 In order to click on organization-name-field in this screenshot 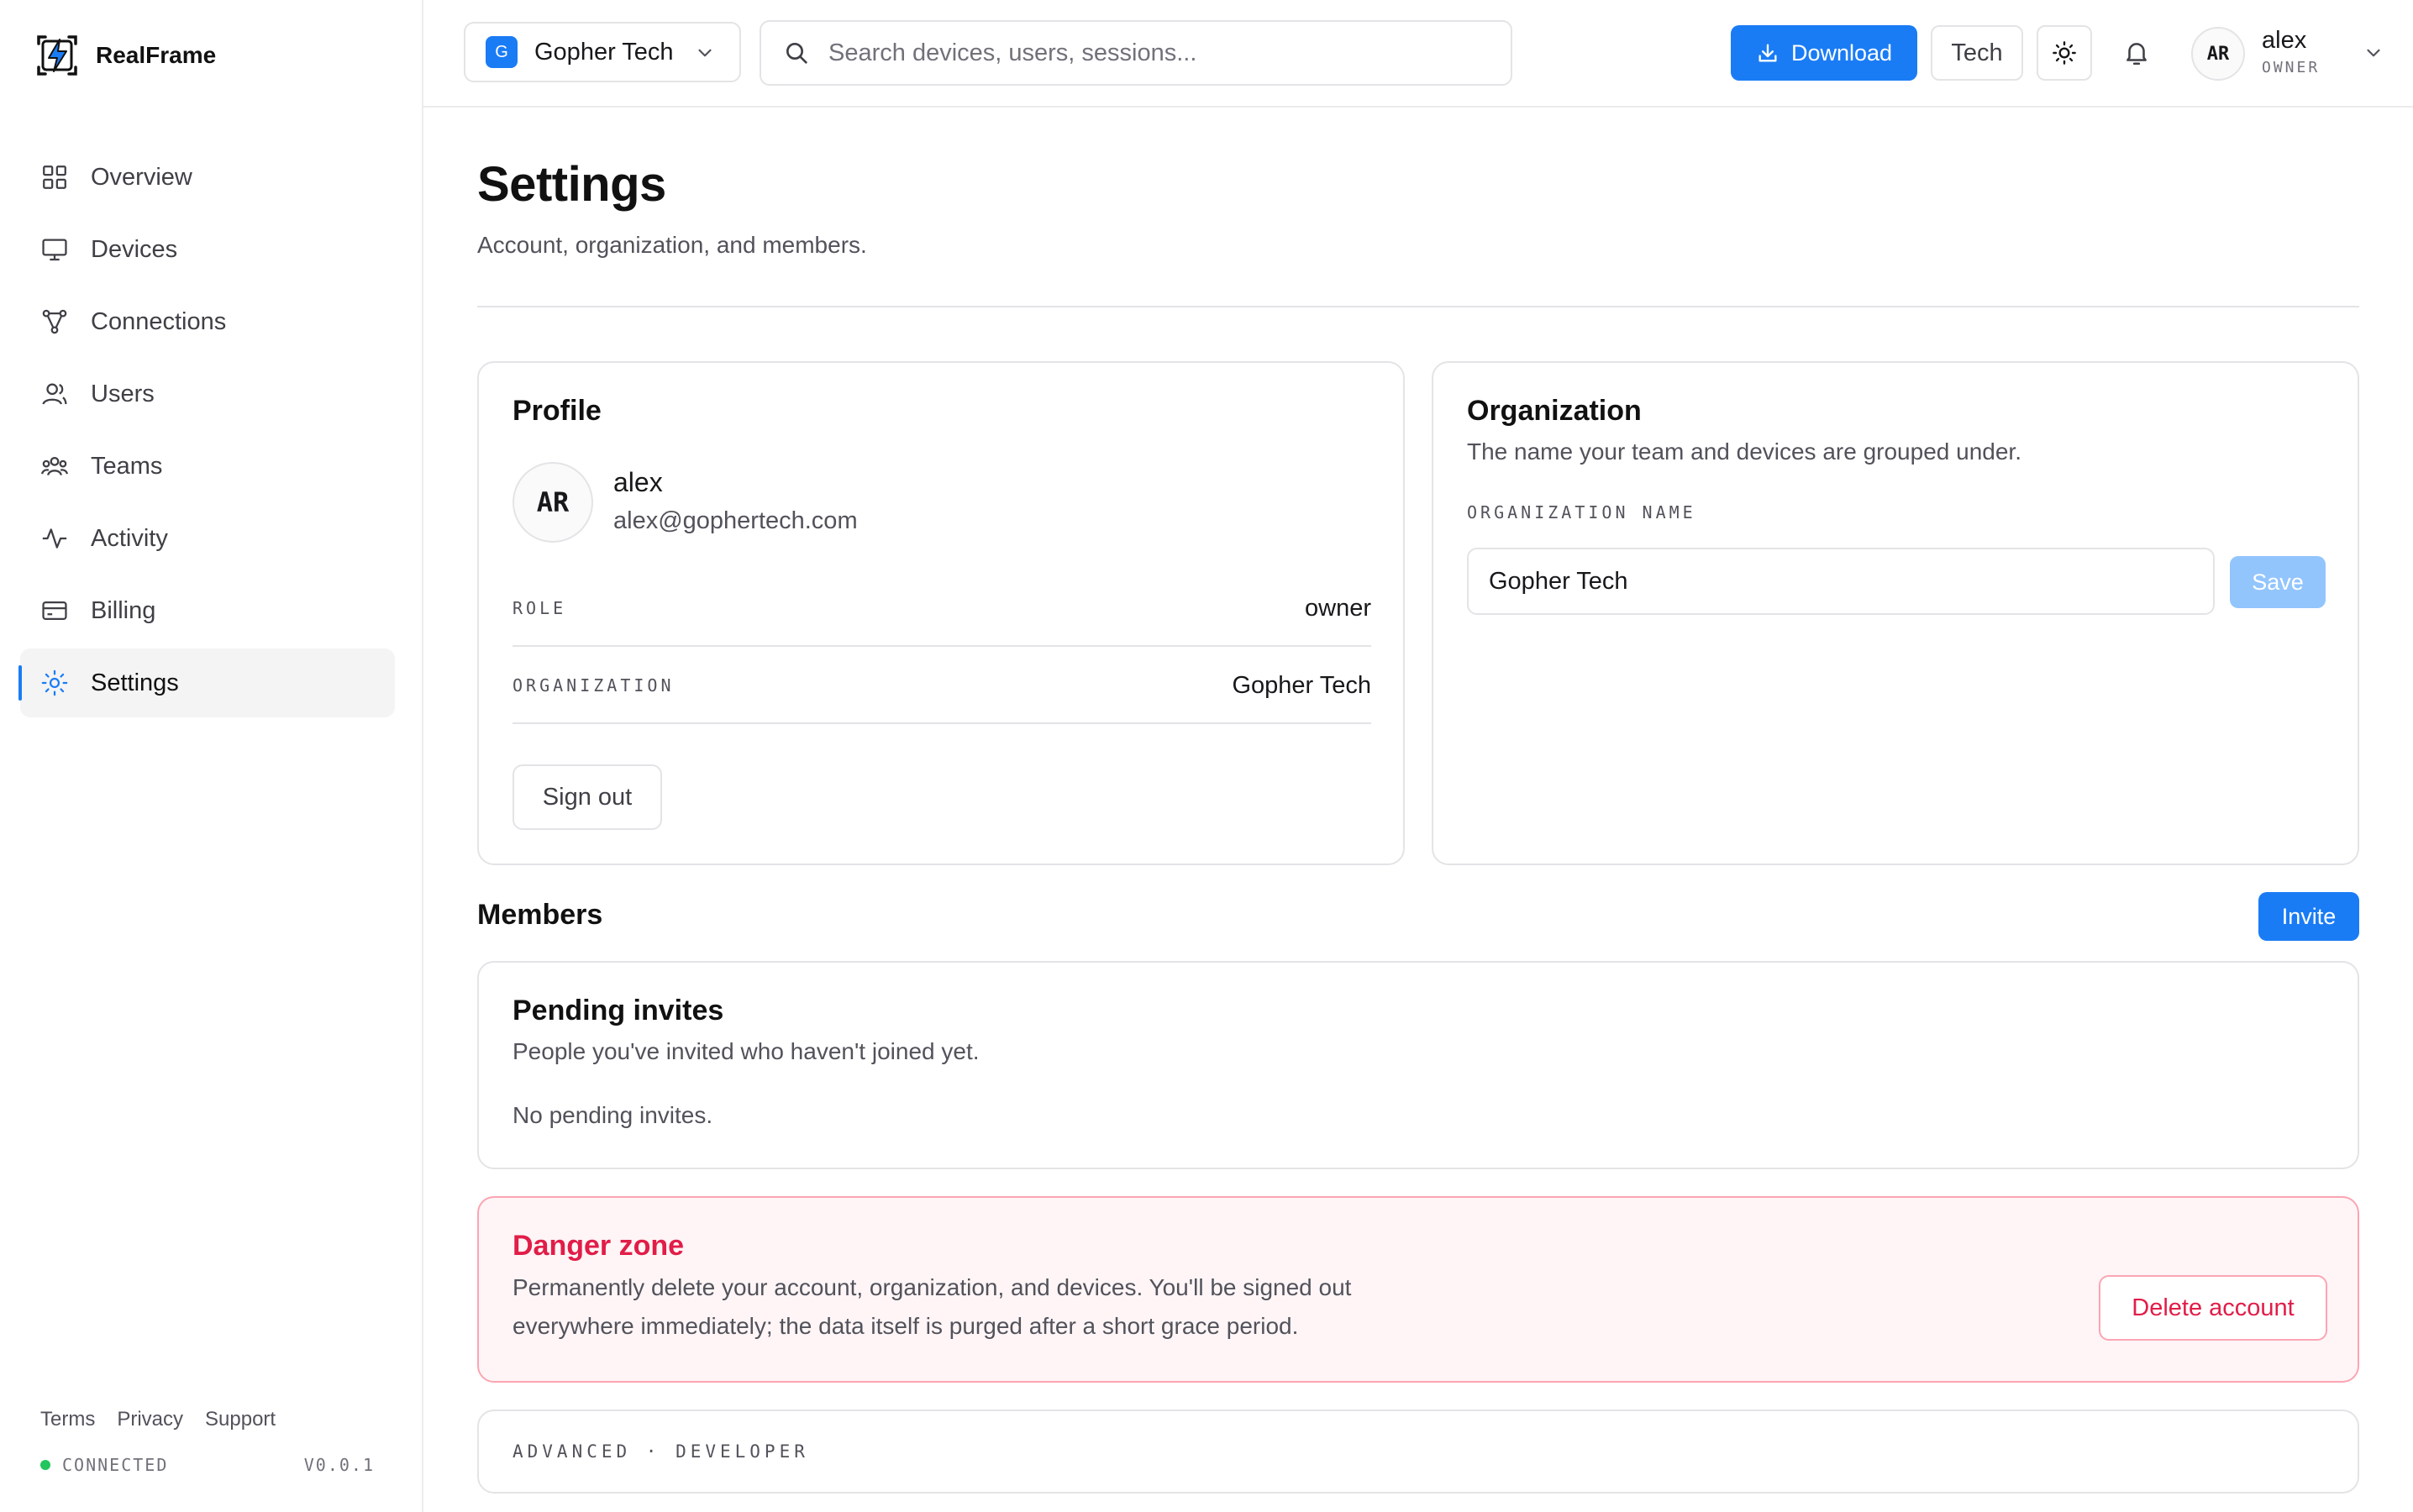, I will do `click(1841, 581)`.